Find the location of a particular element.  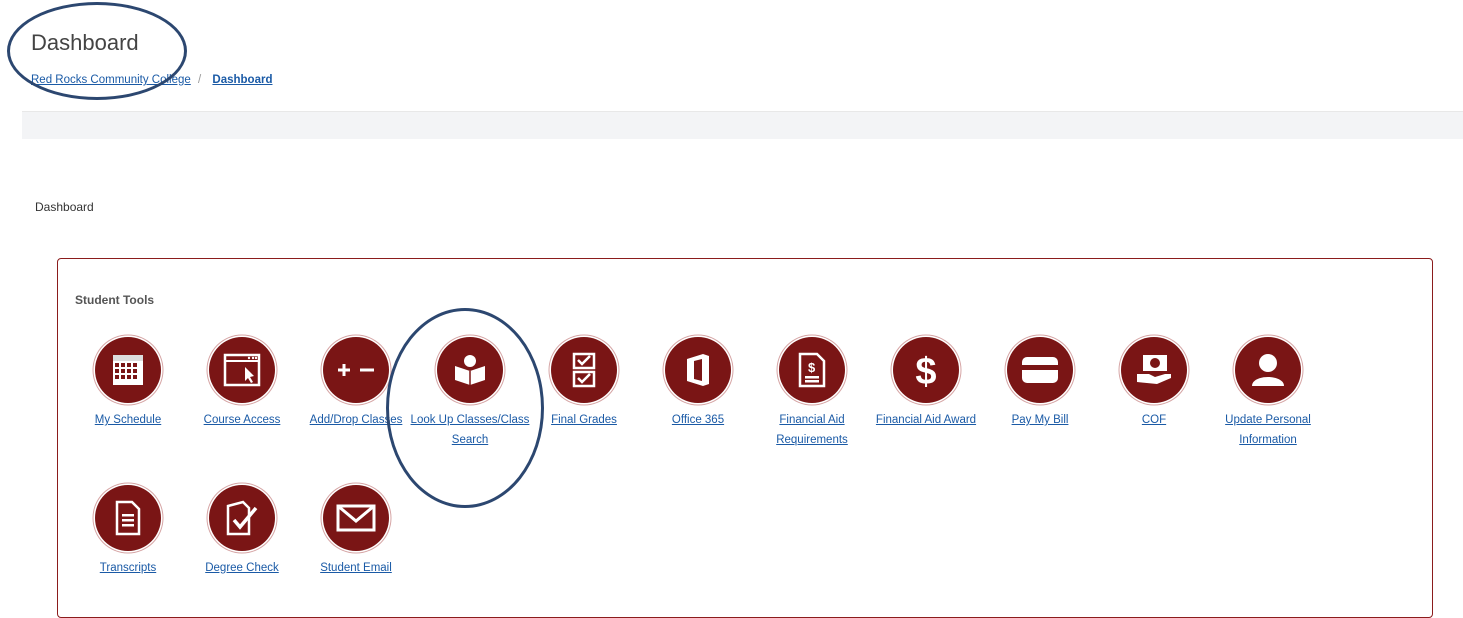

tool-student-email: Student Email is located at coordinates (356, 531).